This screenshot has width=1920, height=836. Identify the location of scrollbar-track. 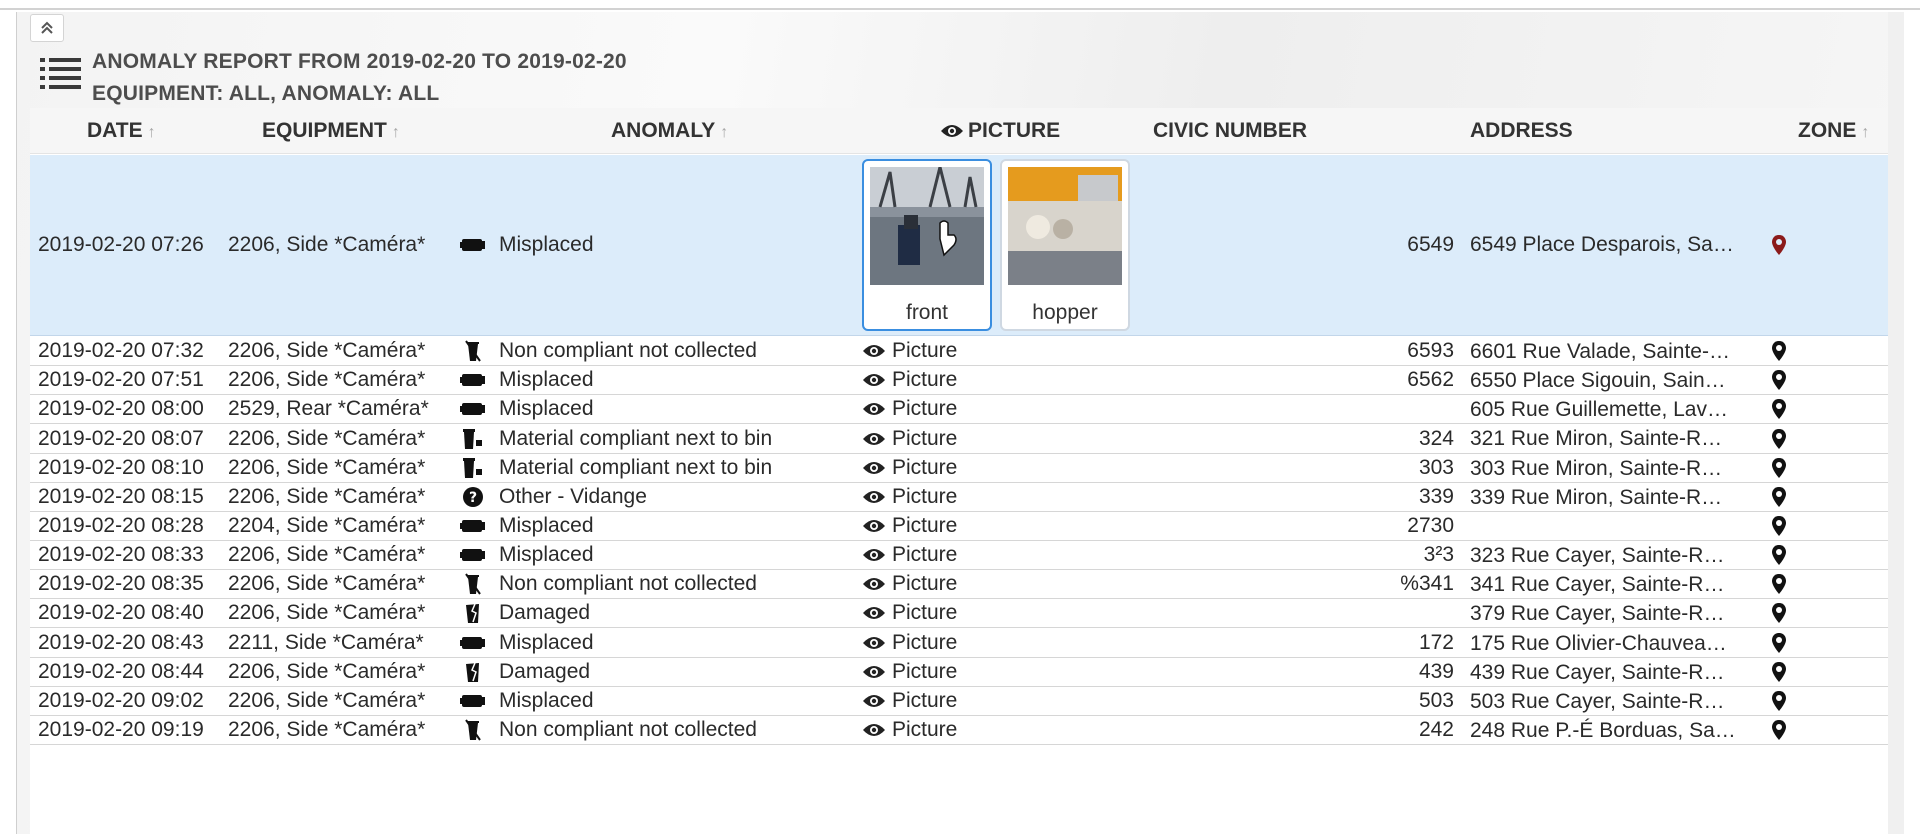
(1896, 423).